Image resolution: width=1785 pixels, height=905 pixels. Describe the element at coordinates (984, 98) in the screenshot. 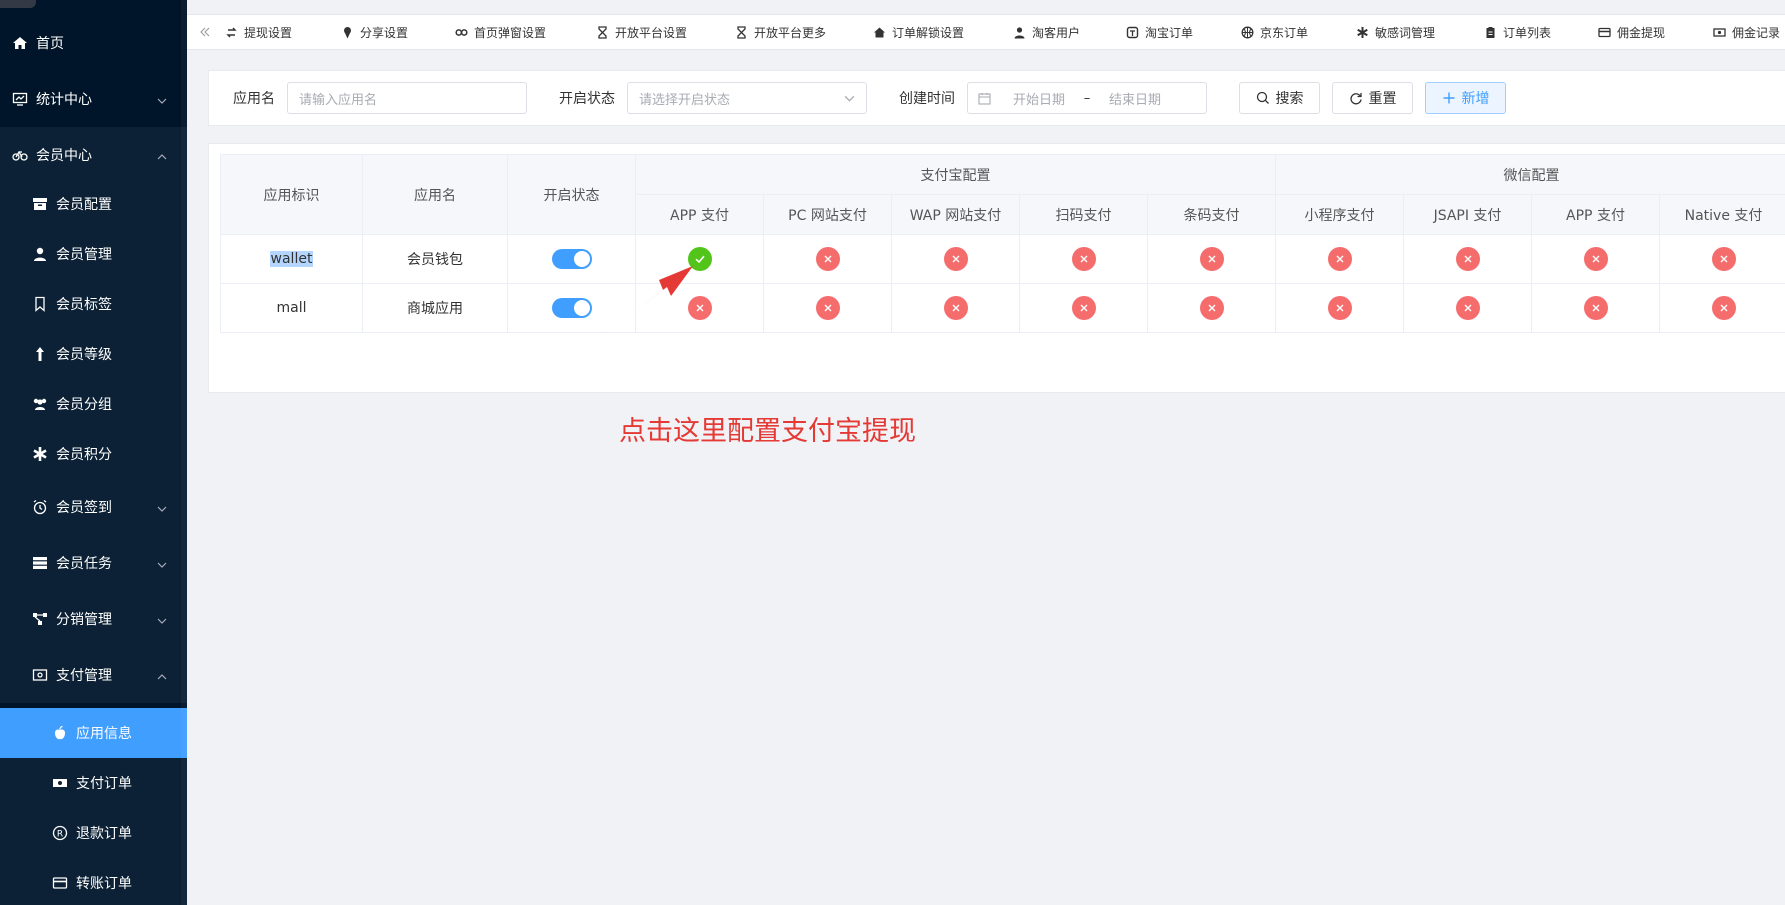

I see `calendar-icon` at that location.